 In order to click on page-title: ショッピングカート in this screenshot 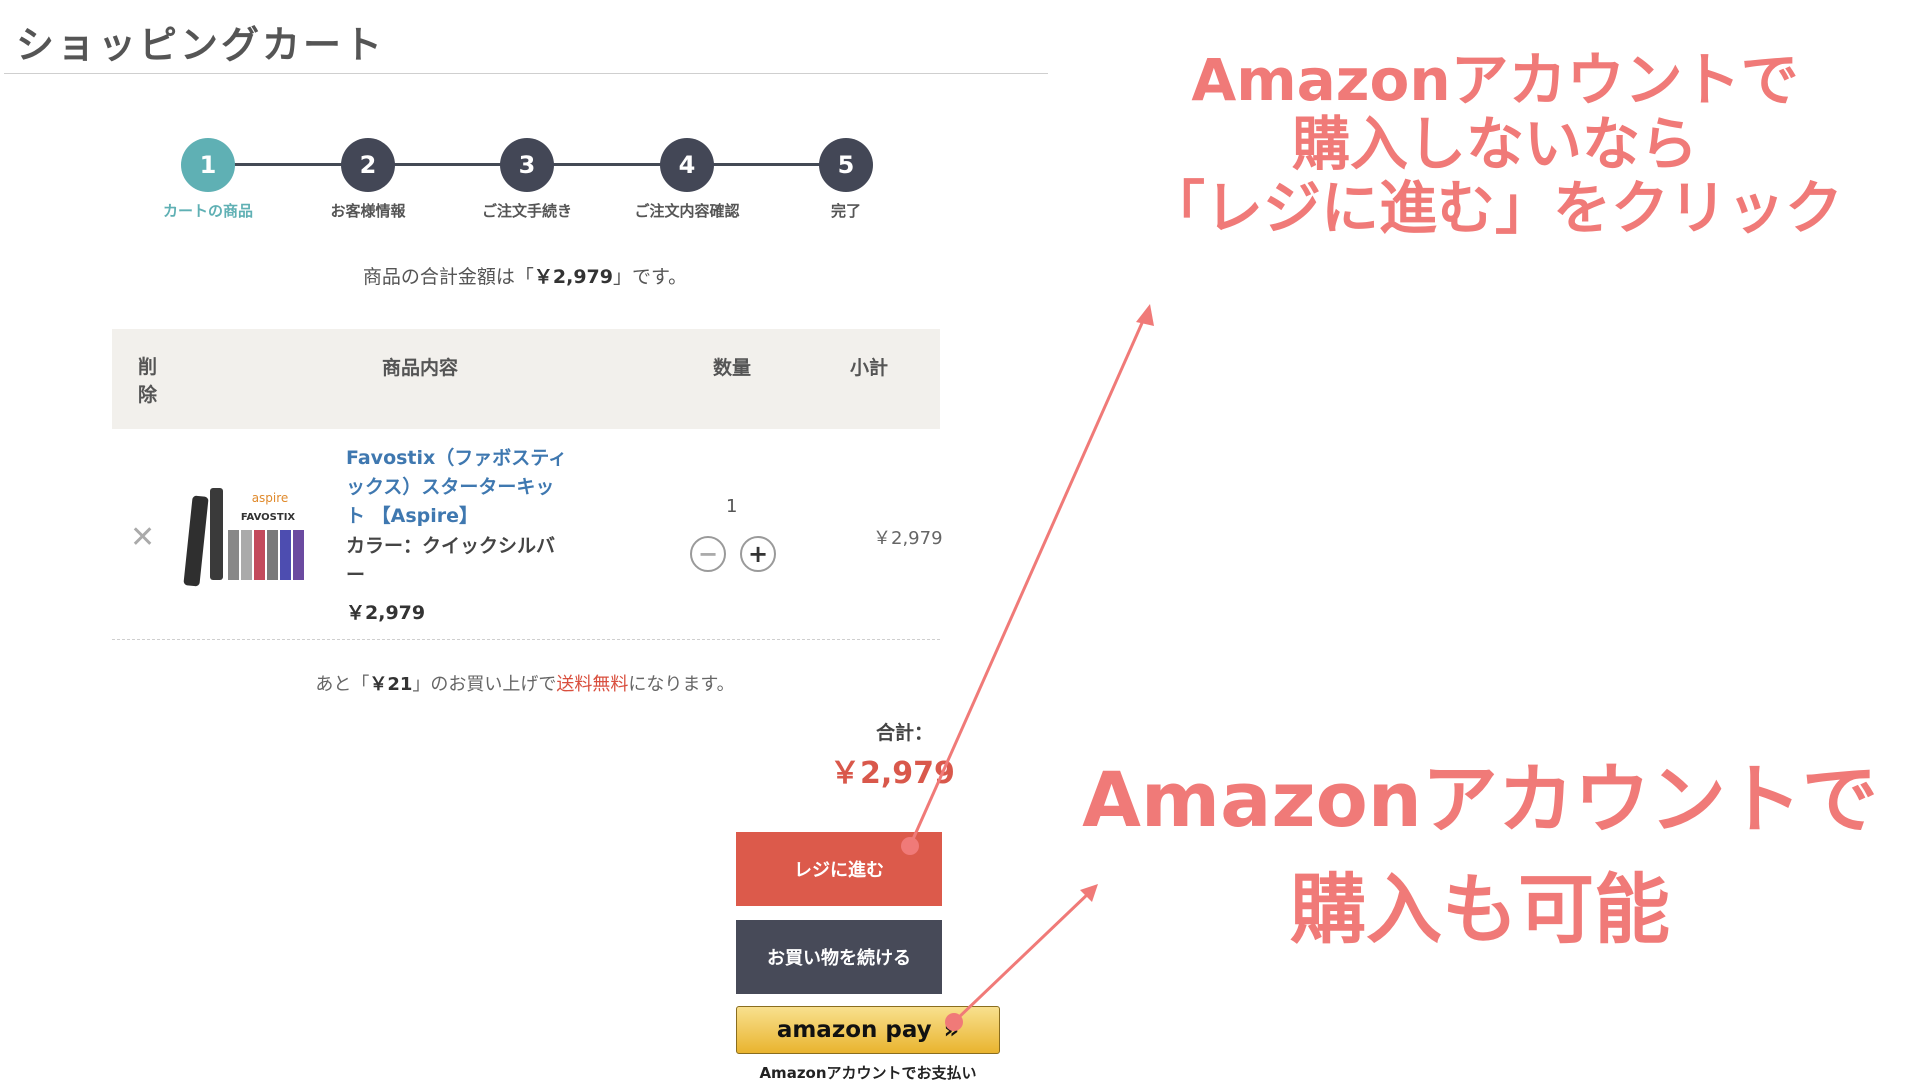, I will do `click(201, 45)`.